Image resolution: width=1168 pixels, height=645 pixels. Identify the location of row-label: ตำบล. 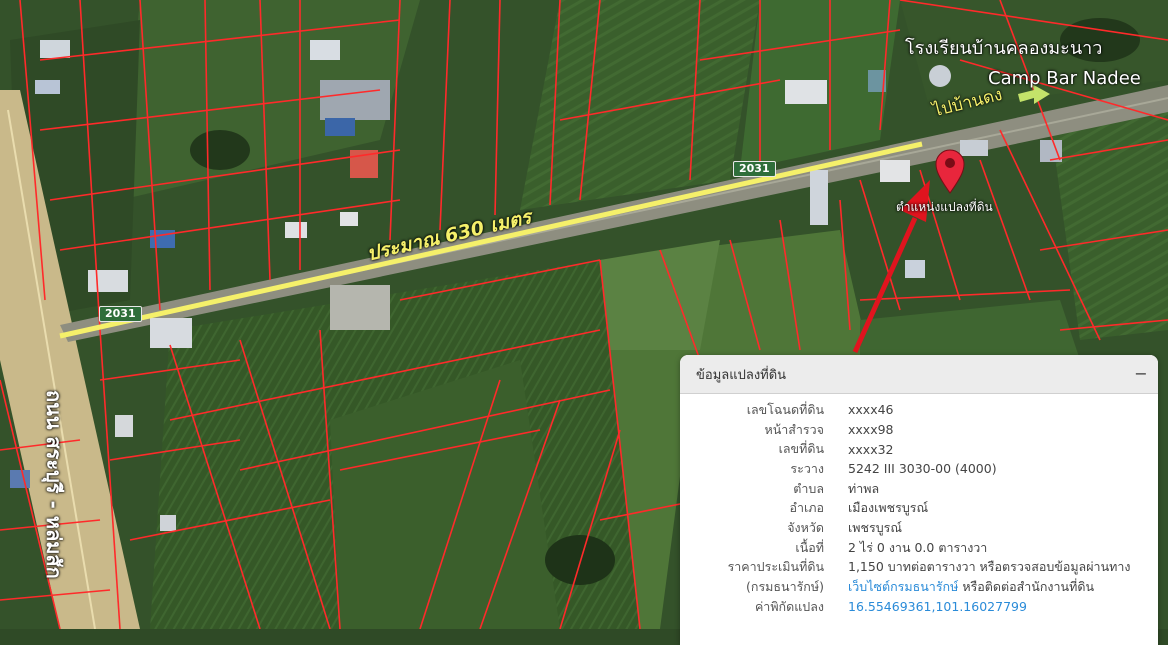
(808, 488).